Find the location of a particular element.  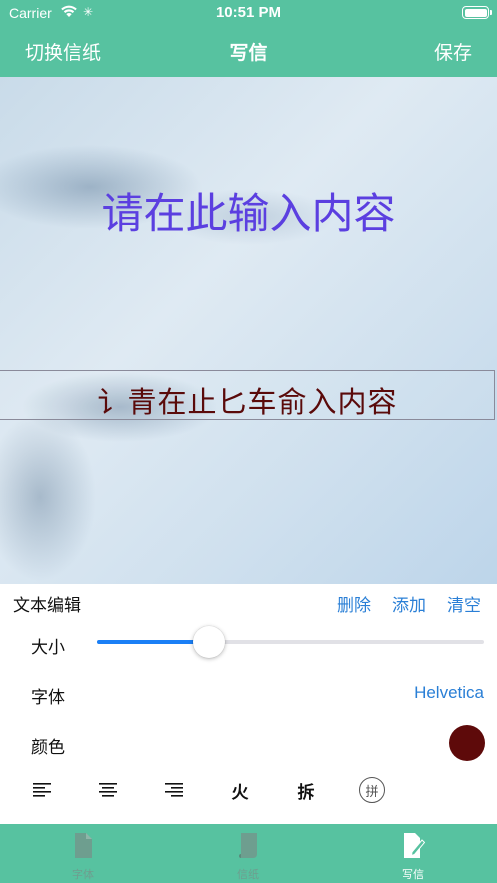

tab-bar: 字体 信纸 写信 is located at coordinates (248, 853).